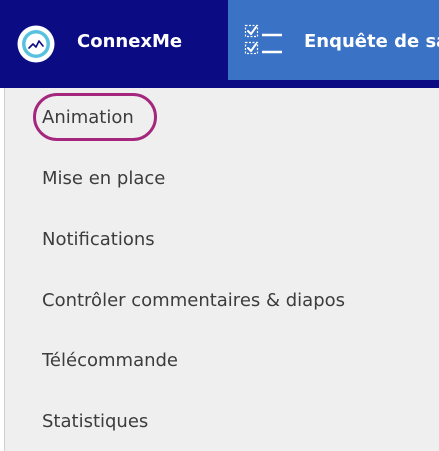 Image resolution: width=439 pixels, height=451 pixels. Describe the element at coordinates (263, 39) in the screenshot. I see `checklist-icon` at that location.